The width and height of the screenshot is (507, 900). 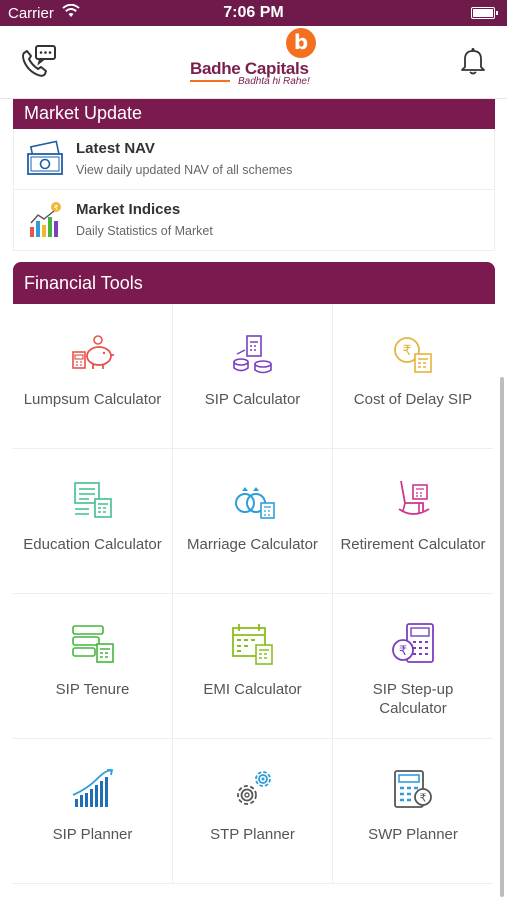 What do you see at coordinates (38, 63) in the screenshot?
I see `contact-support-icon` at bounding box center [38, 63].